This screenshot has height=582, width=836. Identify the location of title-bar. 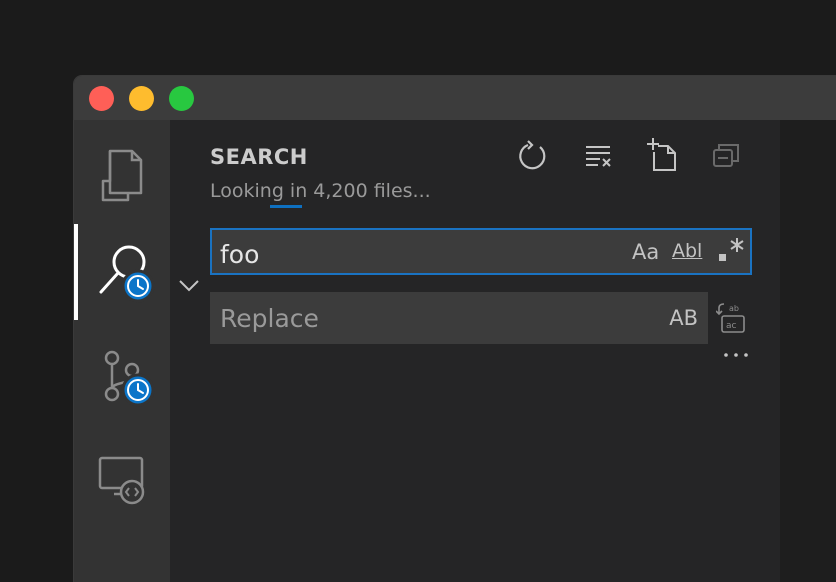
(455, 98).